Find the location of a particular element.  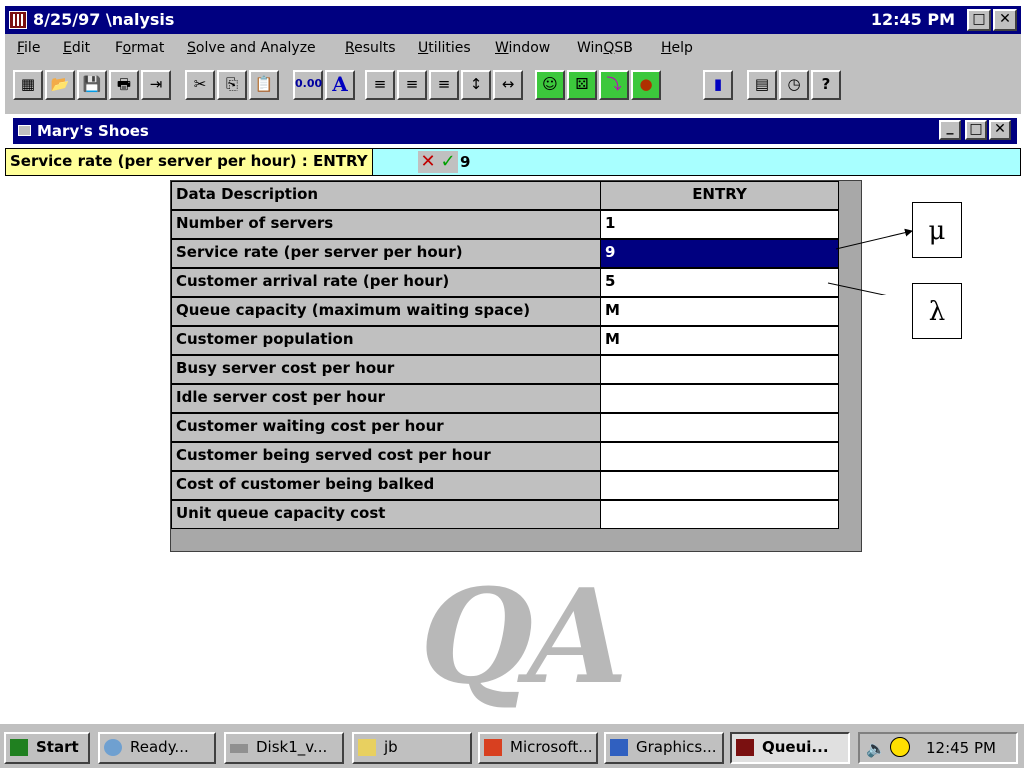

menu-window: Window is located at coordinates (522, 48).